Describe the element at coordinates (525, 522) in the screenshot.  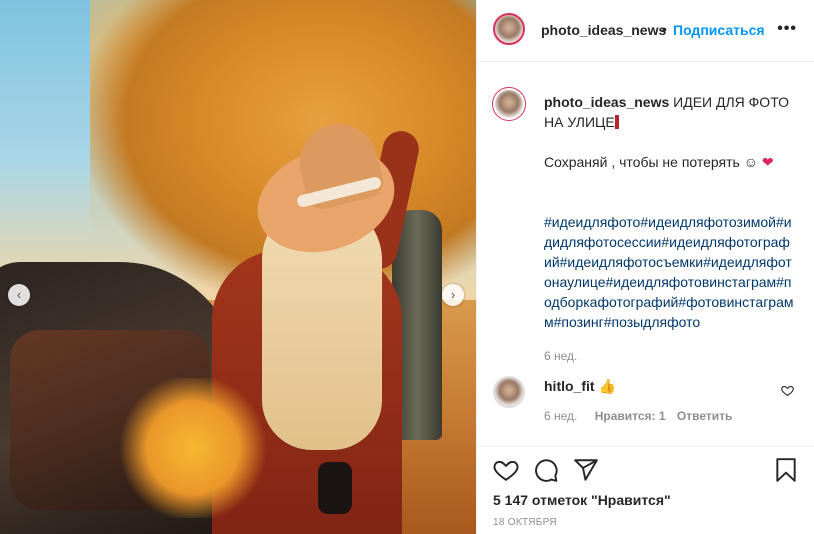
I see `post-date: 18 ОКТЯБРЯ` at that location.